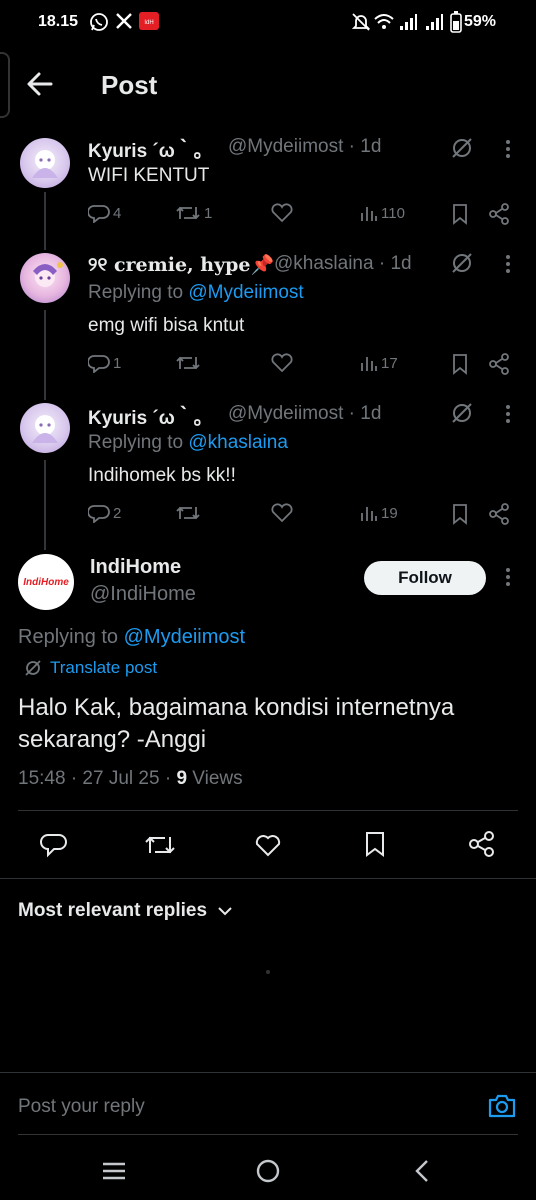  Describe the element at coordinates (135, 567) in the screenshot. I see `author-name: IndiHome` at that location.